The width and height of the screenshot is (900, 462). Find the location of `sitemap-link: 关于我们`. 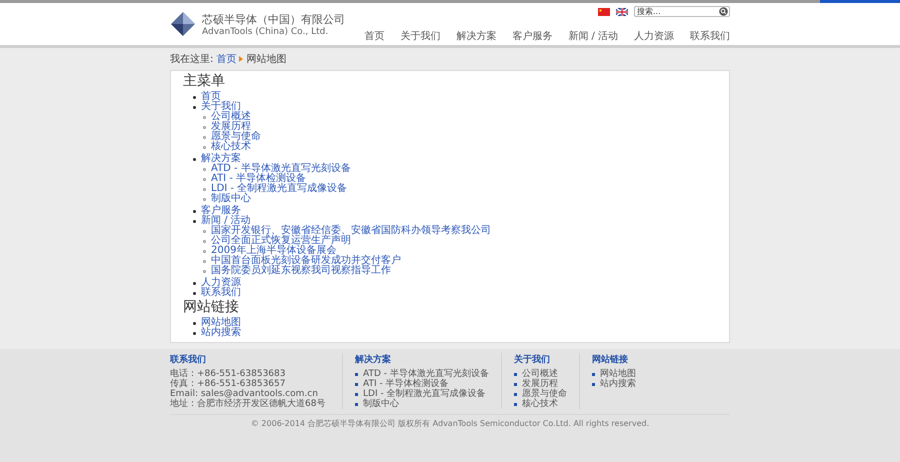

sitemap-link: 关于我们 is located at coordinates (221, 107).